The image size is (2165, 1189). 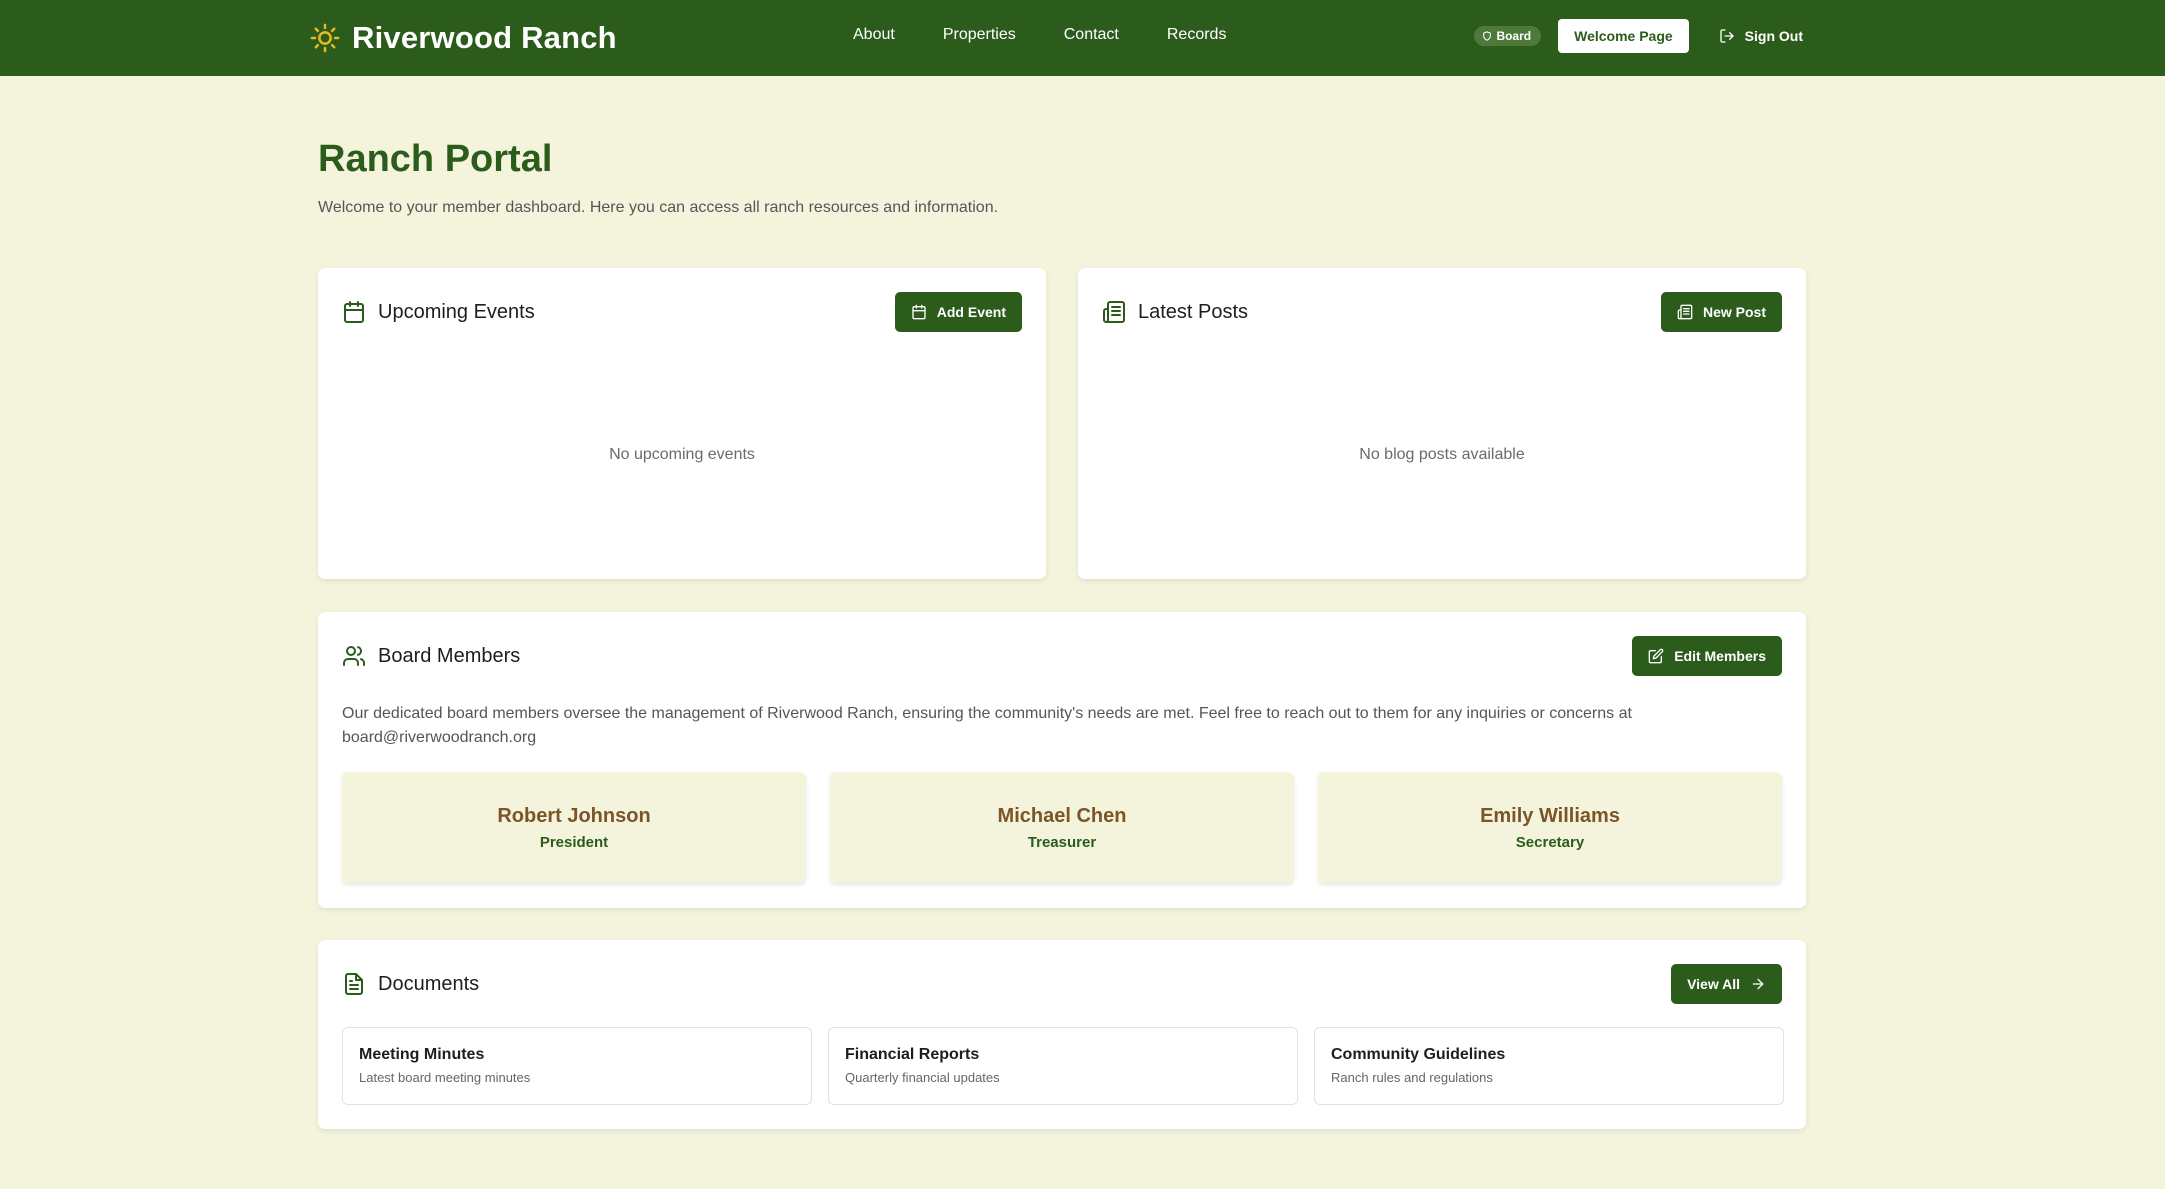 I want to click on card-header: Documents View All, so click(x=1062, y=984).